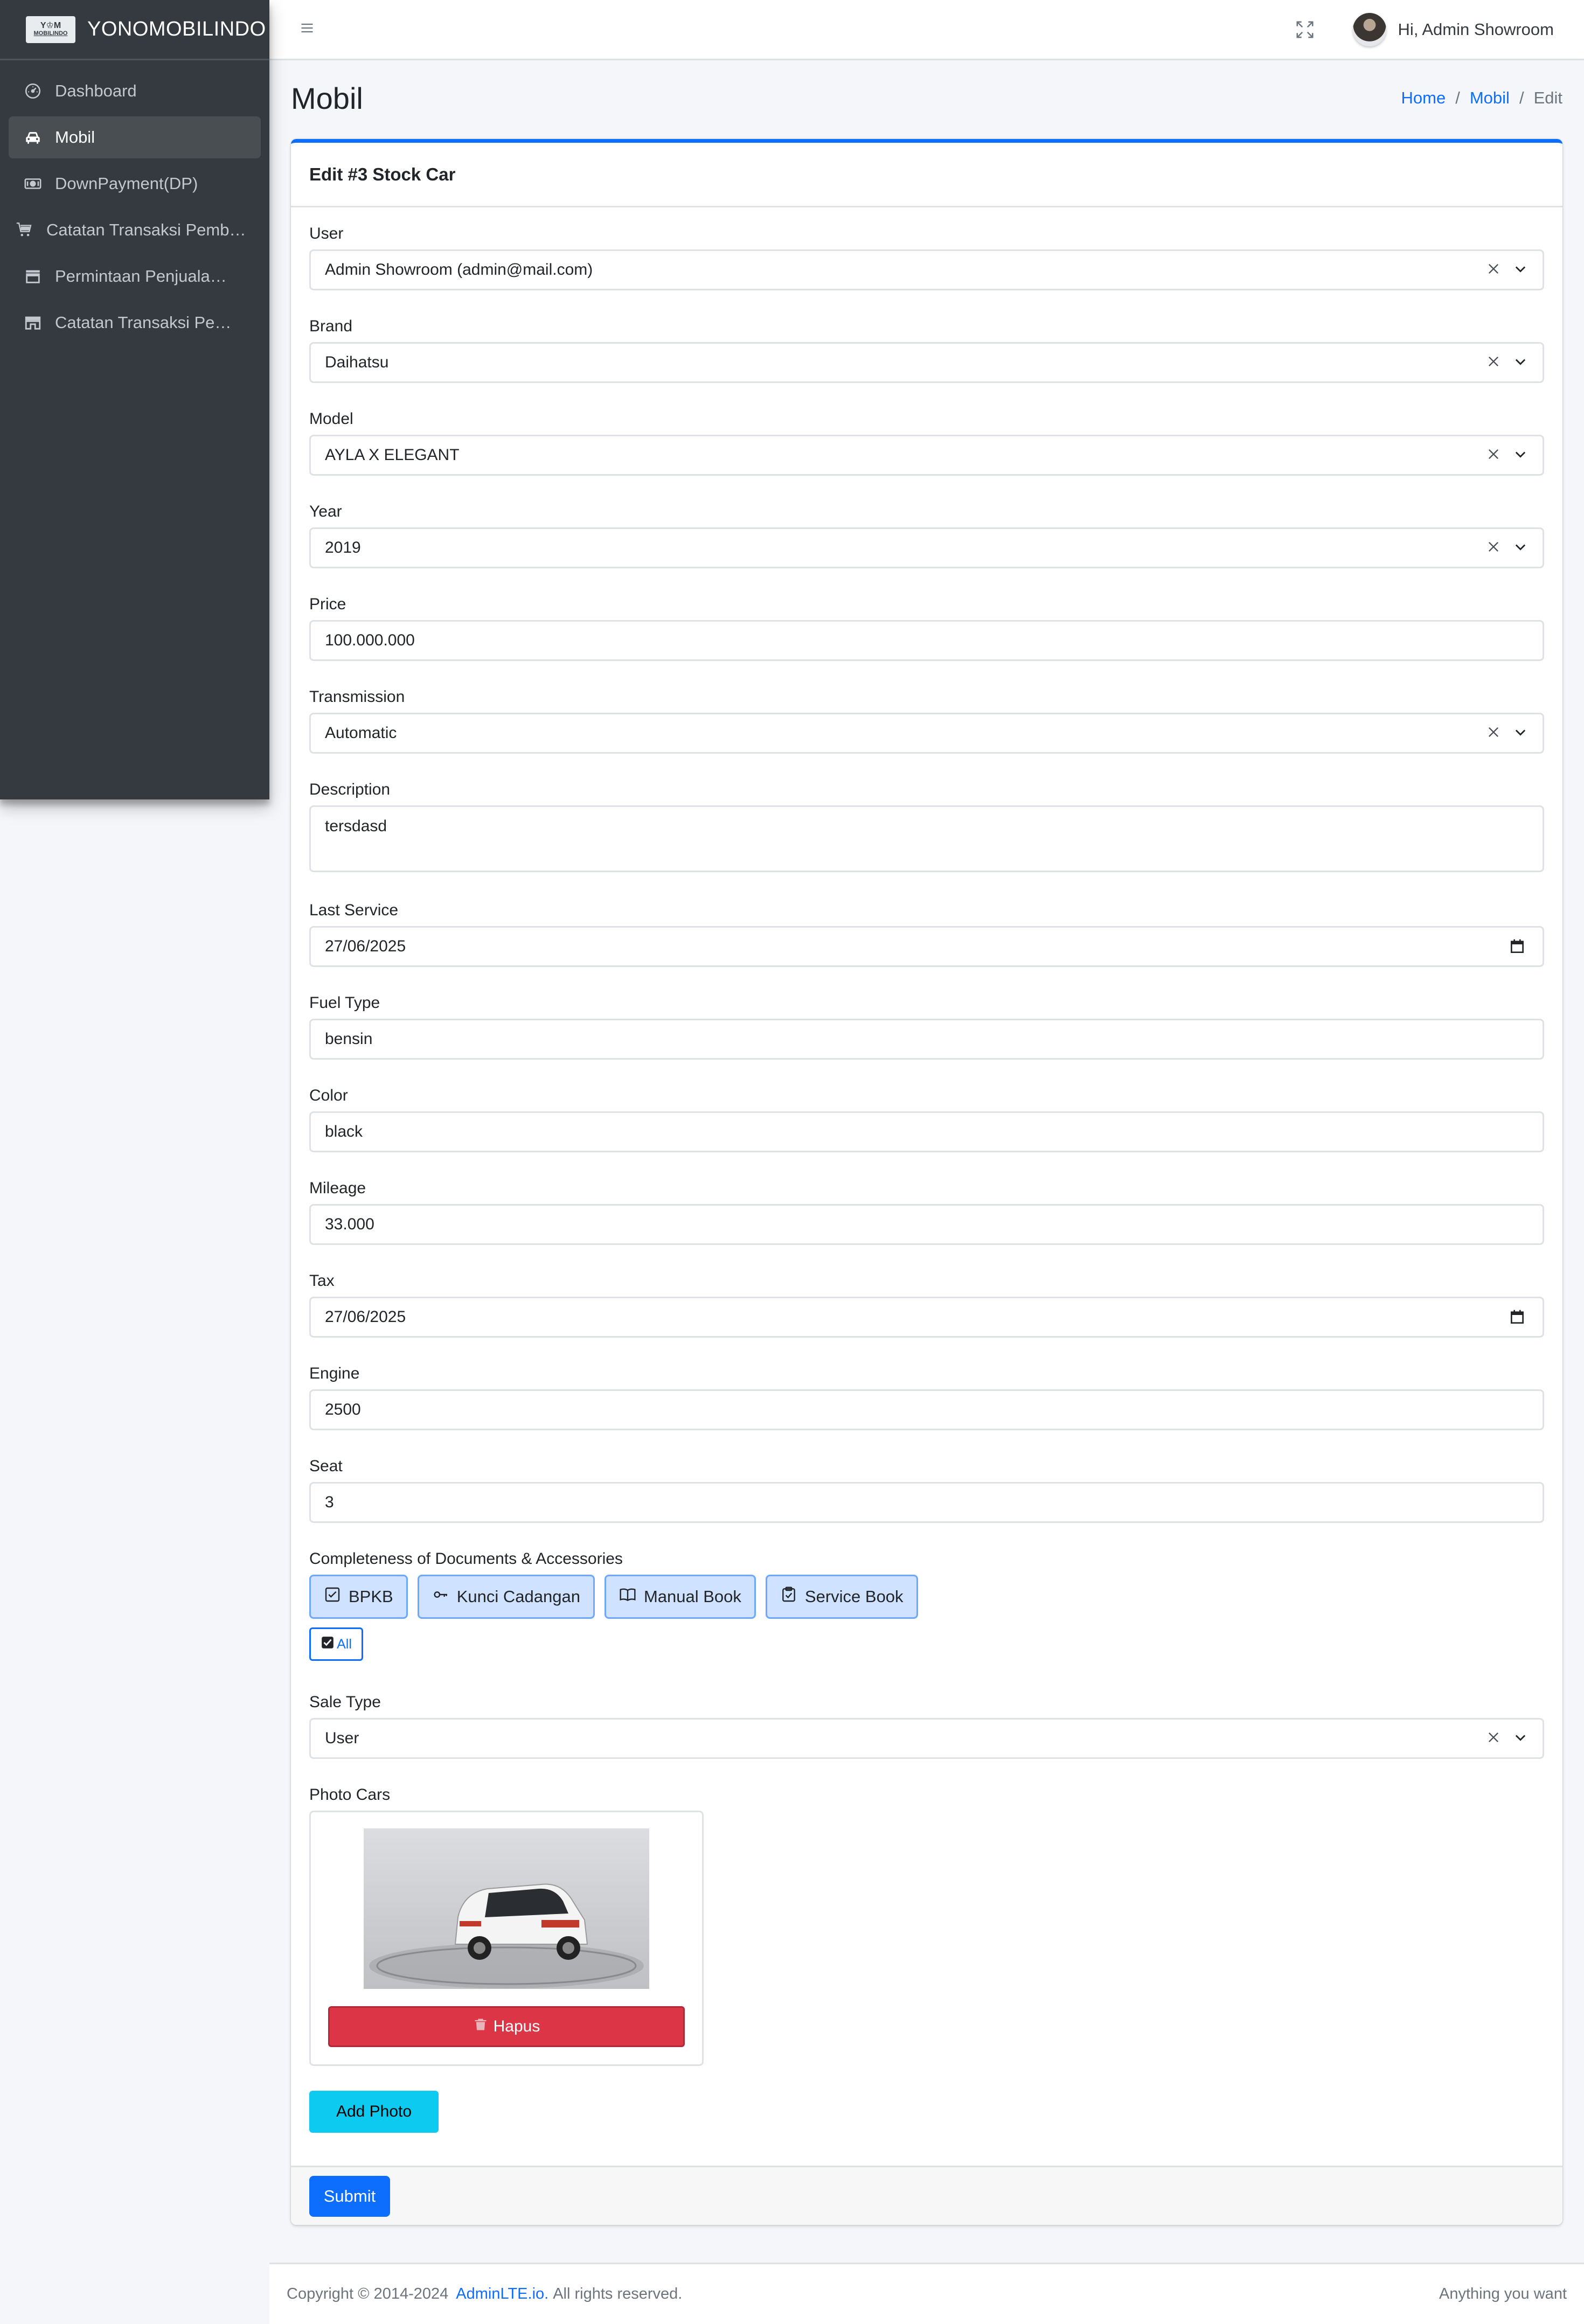 The height and width of the screenshot is (2324, 1584). I want to click on last-service-label: Last Service, so click(354, 910).